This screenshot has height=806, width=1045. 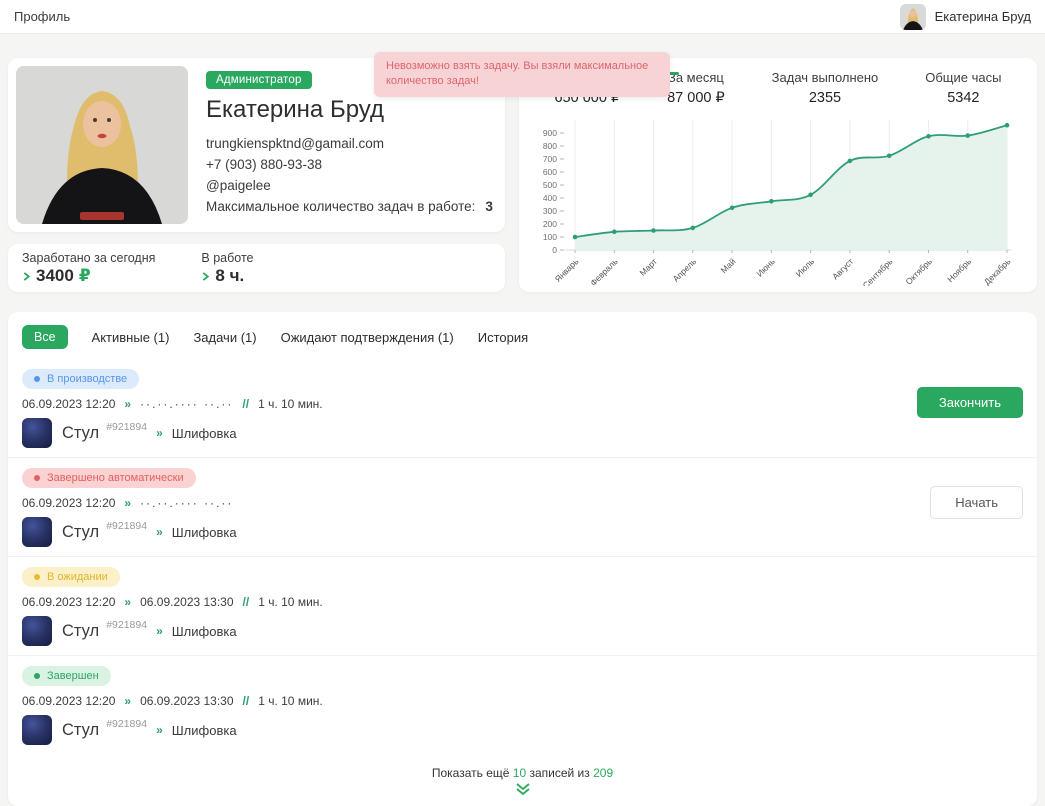 I want to click on product-thumbnail, so click(x=37, y=433).